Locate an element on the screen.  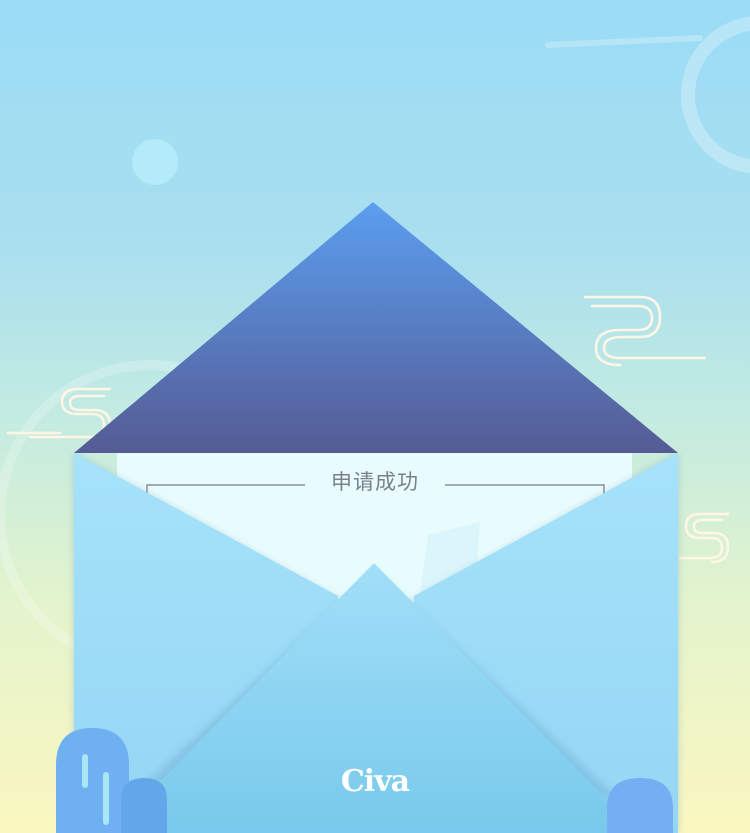
pillar-decoration-right is located at coordinates (640, 805).